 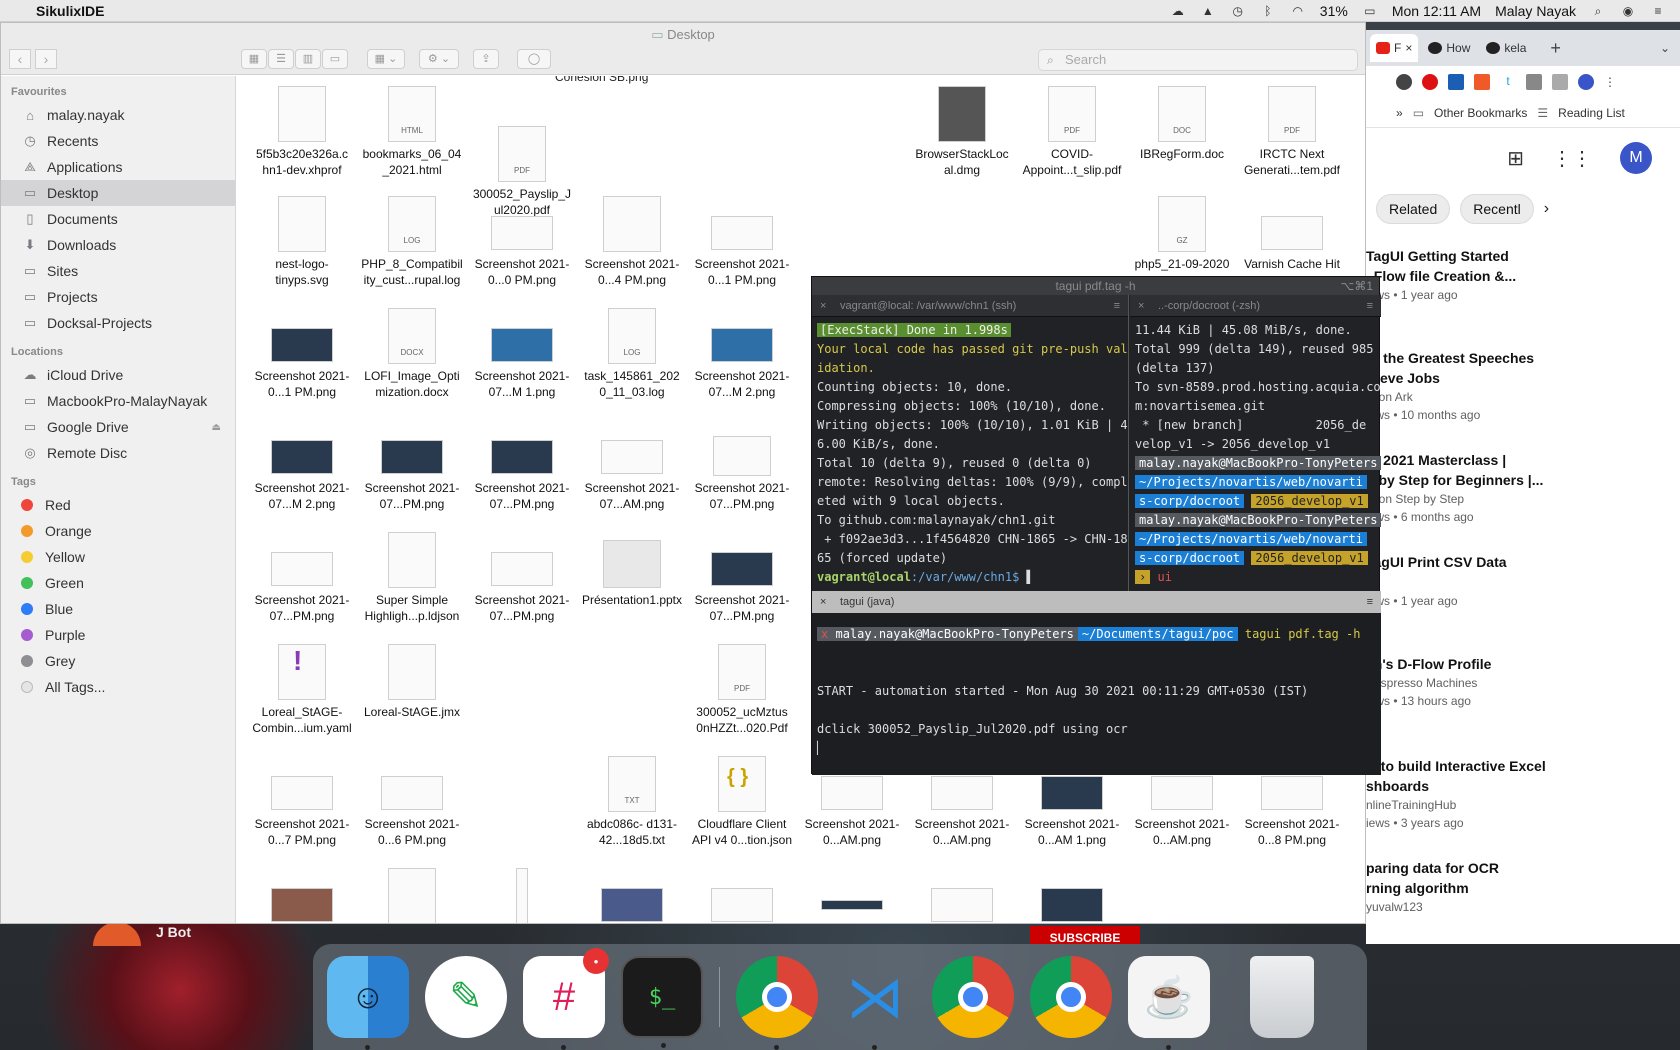 What do you see at coordinates (439, 59) in the screenshot?
I see `action-gear-button: ⚙ ⌄` at bounding box center [439, 59].